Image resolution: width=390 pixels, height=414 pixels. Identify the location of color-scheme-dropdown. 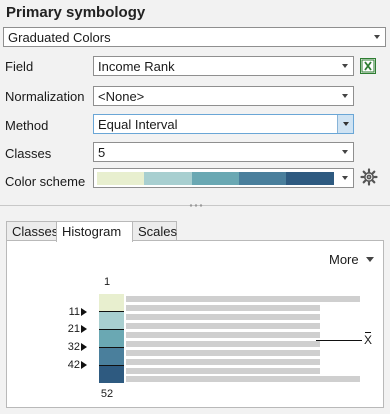
(223, 178).